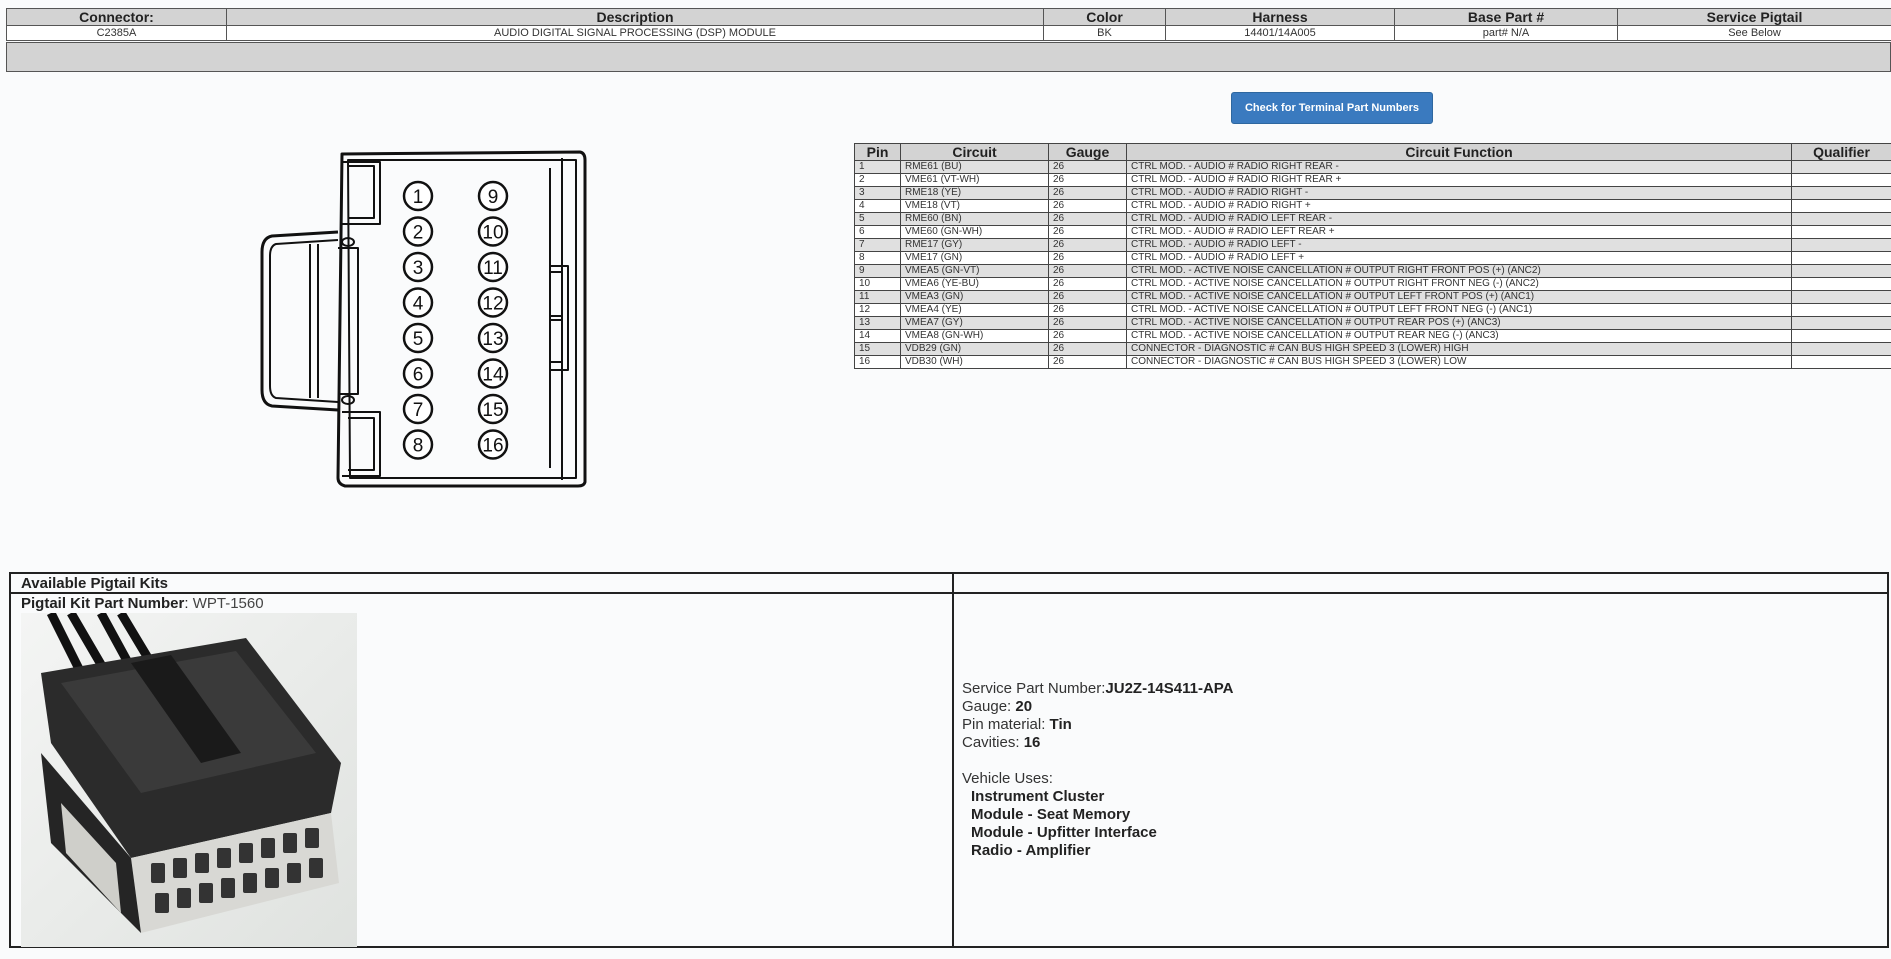 Image resolution: width=1891 pixels, height=959 pixels. What do you see at coordinates (1098, 743) in the screenshot?
I see `cavities-line: Cavities: 16` at bounding box center [1098, 743].